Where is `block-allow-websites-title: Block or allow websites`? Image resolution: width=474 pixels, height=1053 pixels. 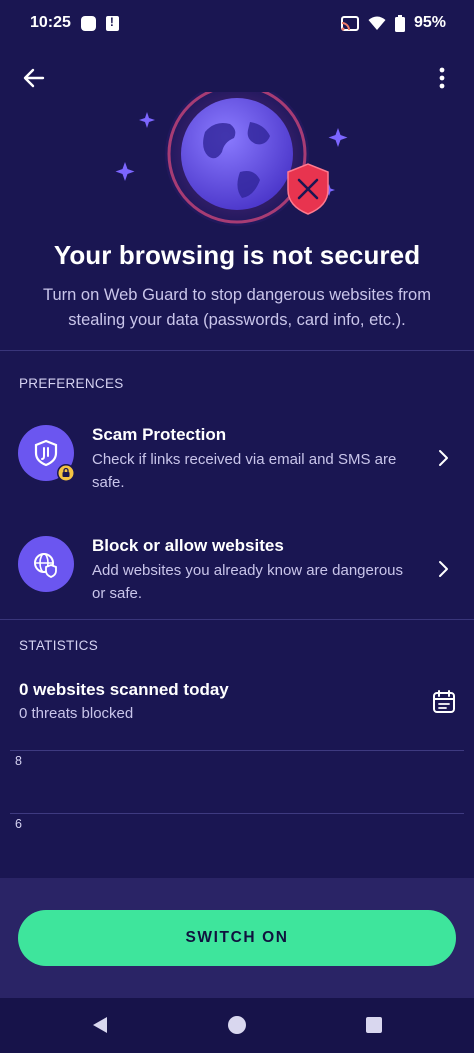
block-allow-websites-title: Block or allow websites is located at coordinates (188, 545).